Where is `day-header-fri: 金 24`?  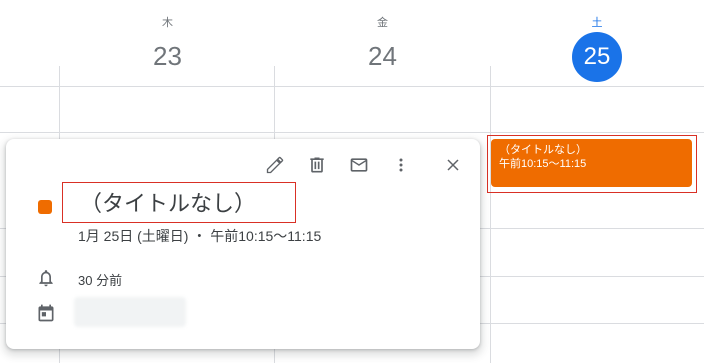
day-header-fri: 金 24 is located at coordinates (382, 43).